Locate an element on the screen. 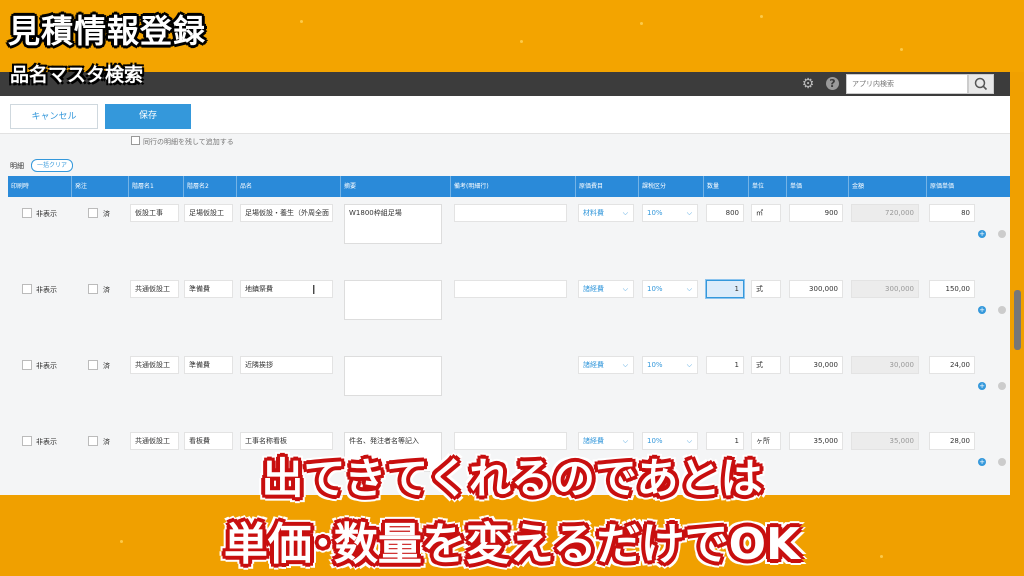 The image size is (1024, 576). item-name-field: 地鎮祭費 is located at coordinates (286, 289).